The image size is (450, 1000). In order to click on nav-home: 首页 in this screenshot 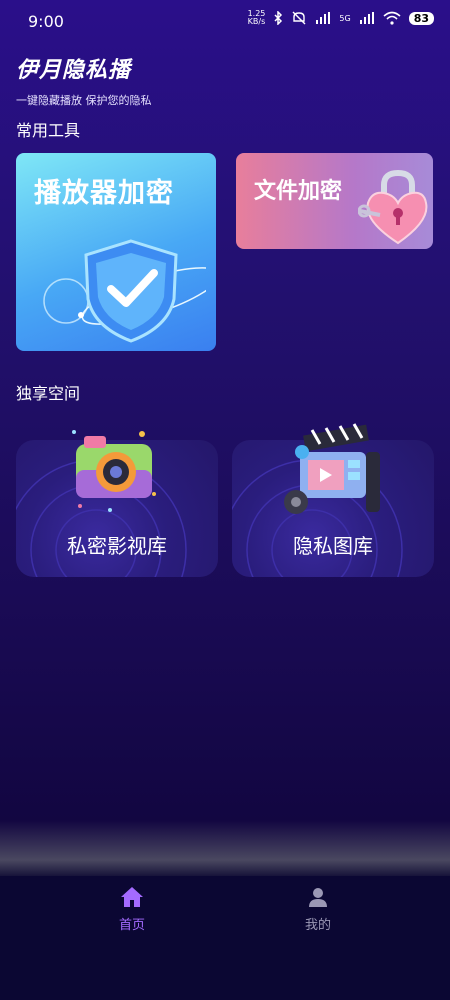, I will do `click(132, 909)`.